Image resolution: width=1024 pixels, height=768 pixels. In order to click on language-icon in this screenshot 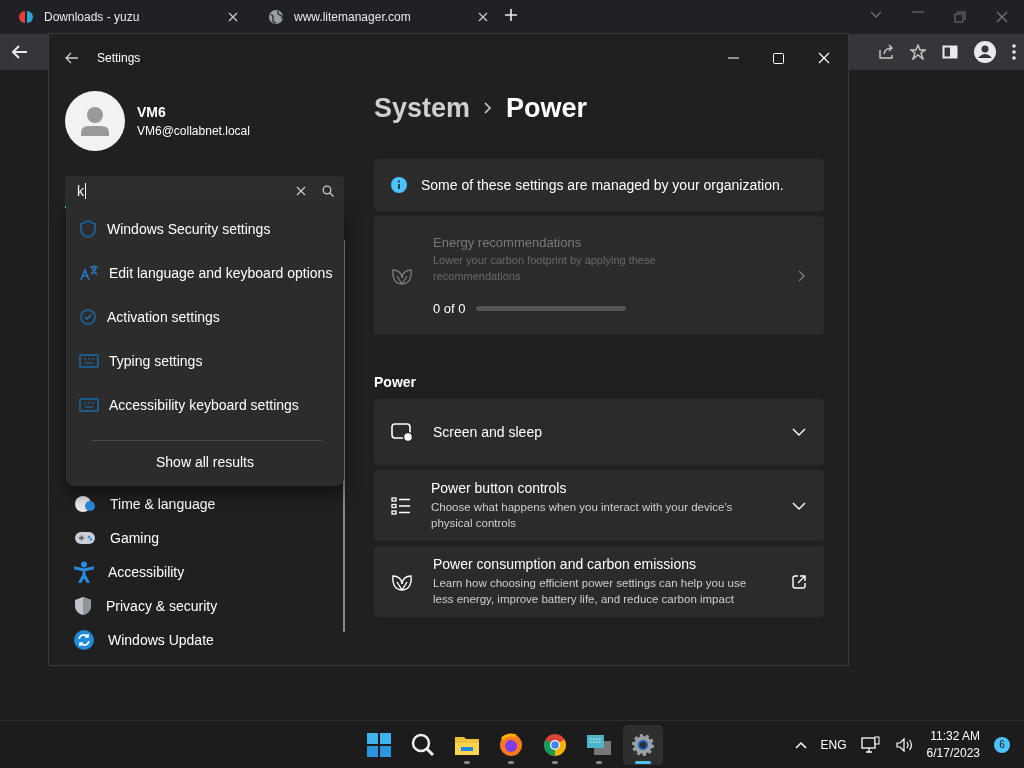, I will do `click(89, 273)`.